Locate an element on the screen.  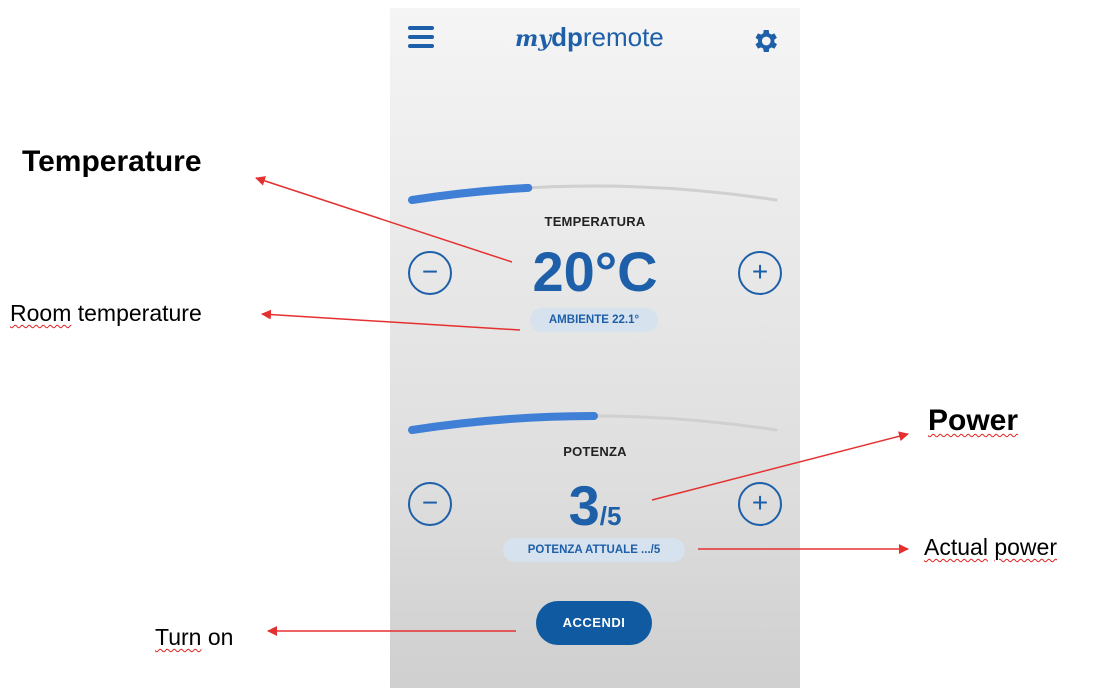
annotation-temperature: Temperature is located at coordinates (112, 161).